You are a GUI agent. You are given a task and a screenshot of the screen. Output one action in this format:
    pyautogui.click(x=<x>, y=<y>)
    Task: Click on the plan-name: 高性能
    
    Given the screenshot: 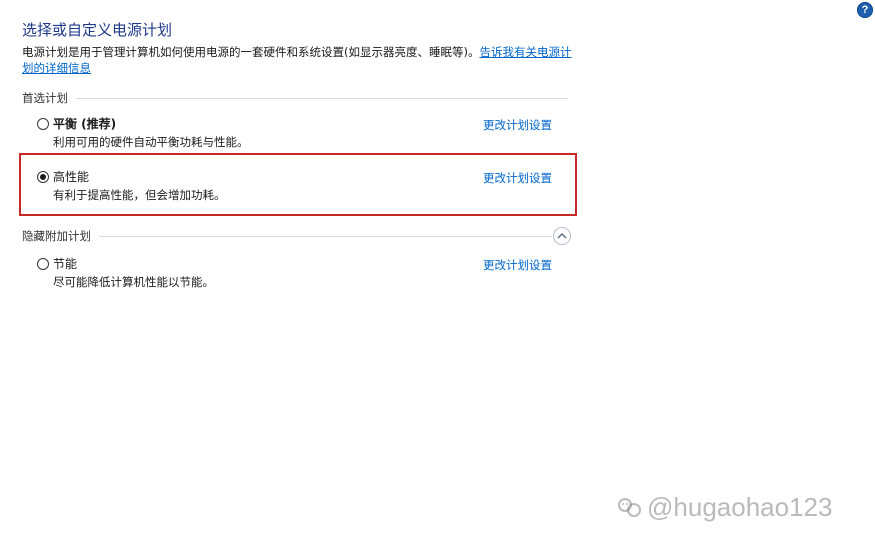 What is the action you would take?
    pyautogui.click(x=71, y=177)
    